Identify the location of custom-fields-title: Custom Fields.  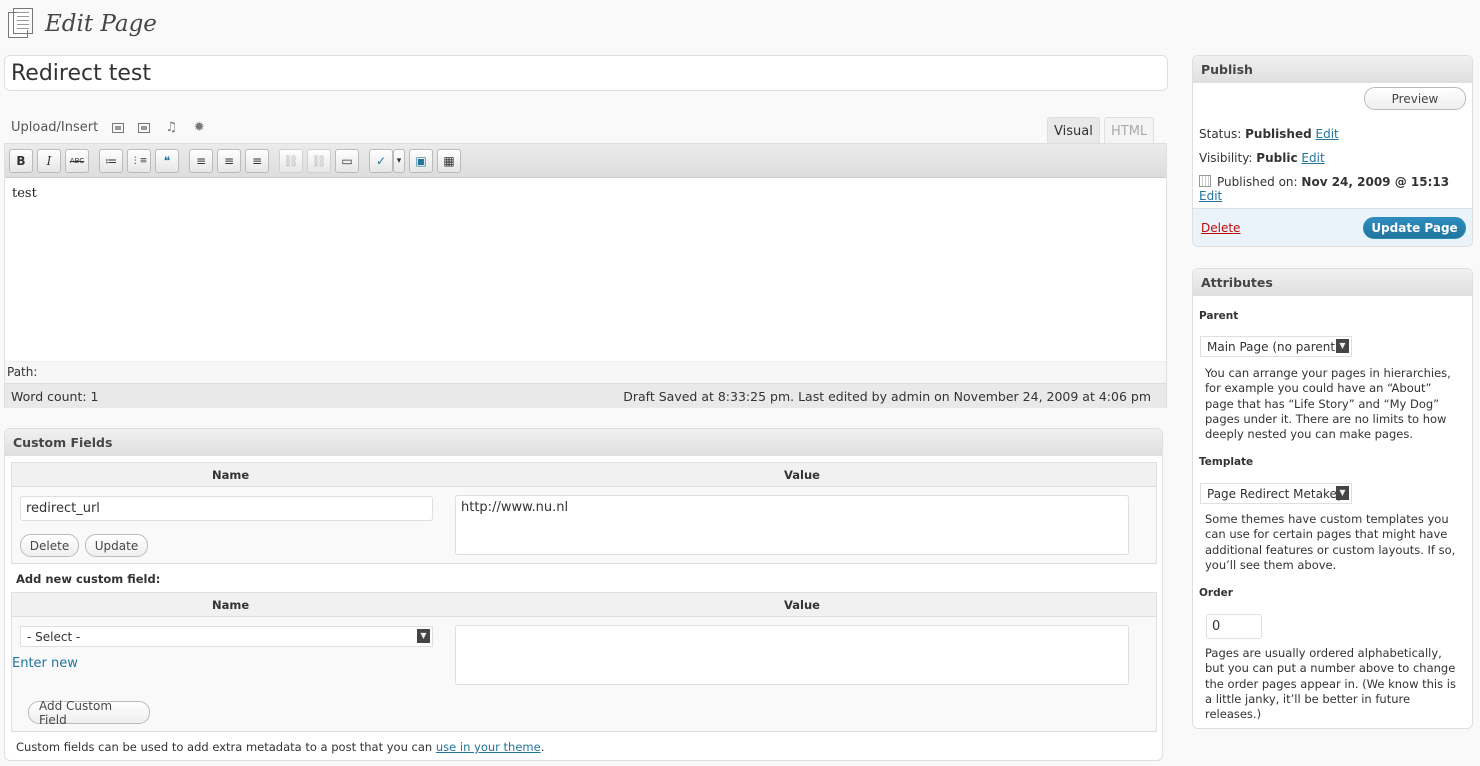
(583, 442).